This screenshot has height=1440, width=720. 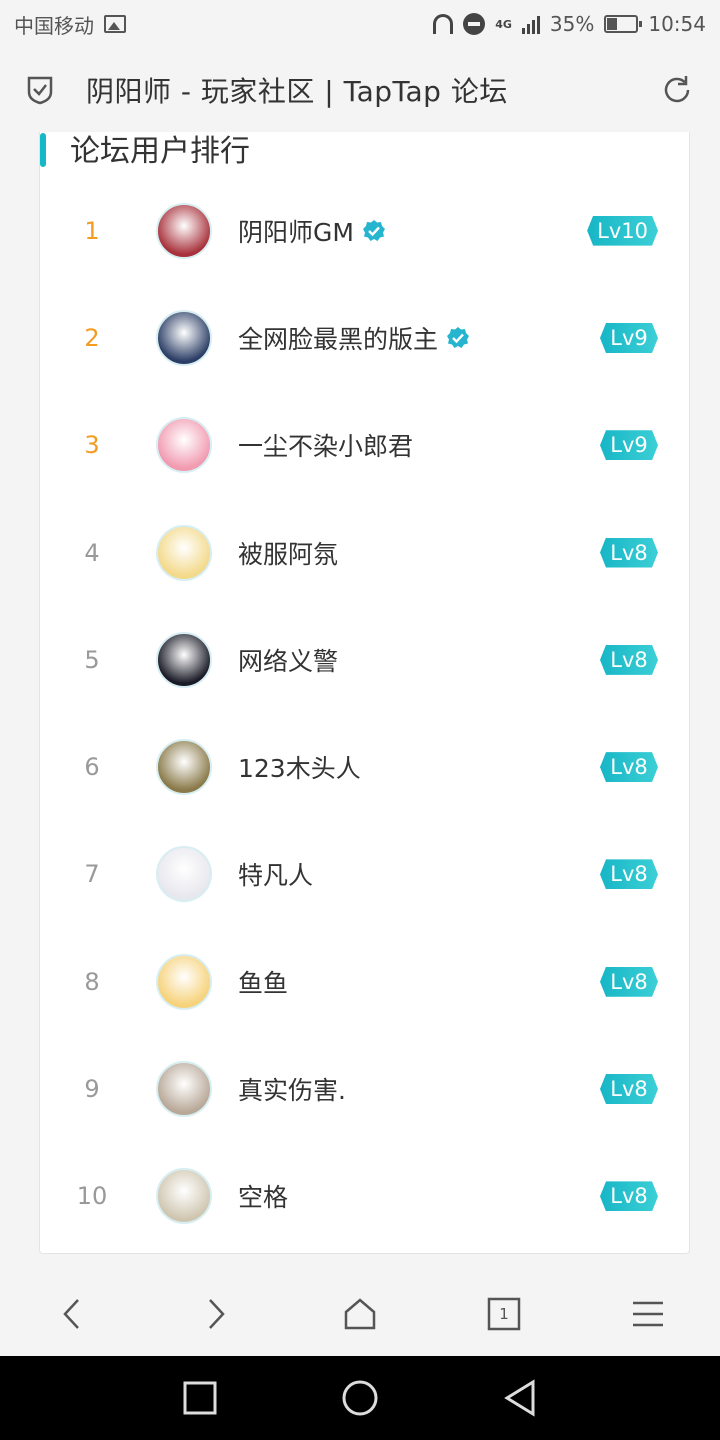 I want to click on user-name: 网络义警, so click(x=288, y=660).